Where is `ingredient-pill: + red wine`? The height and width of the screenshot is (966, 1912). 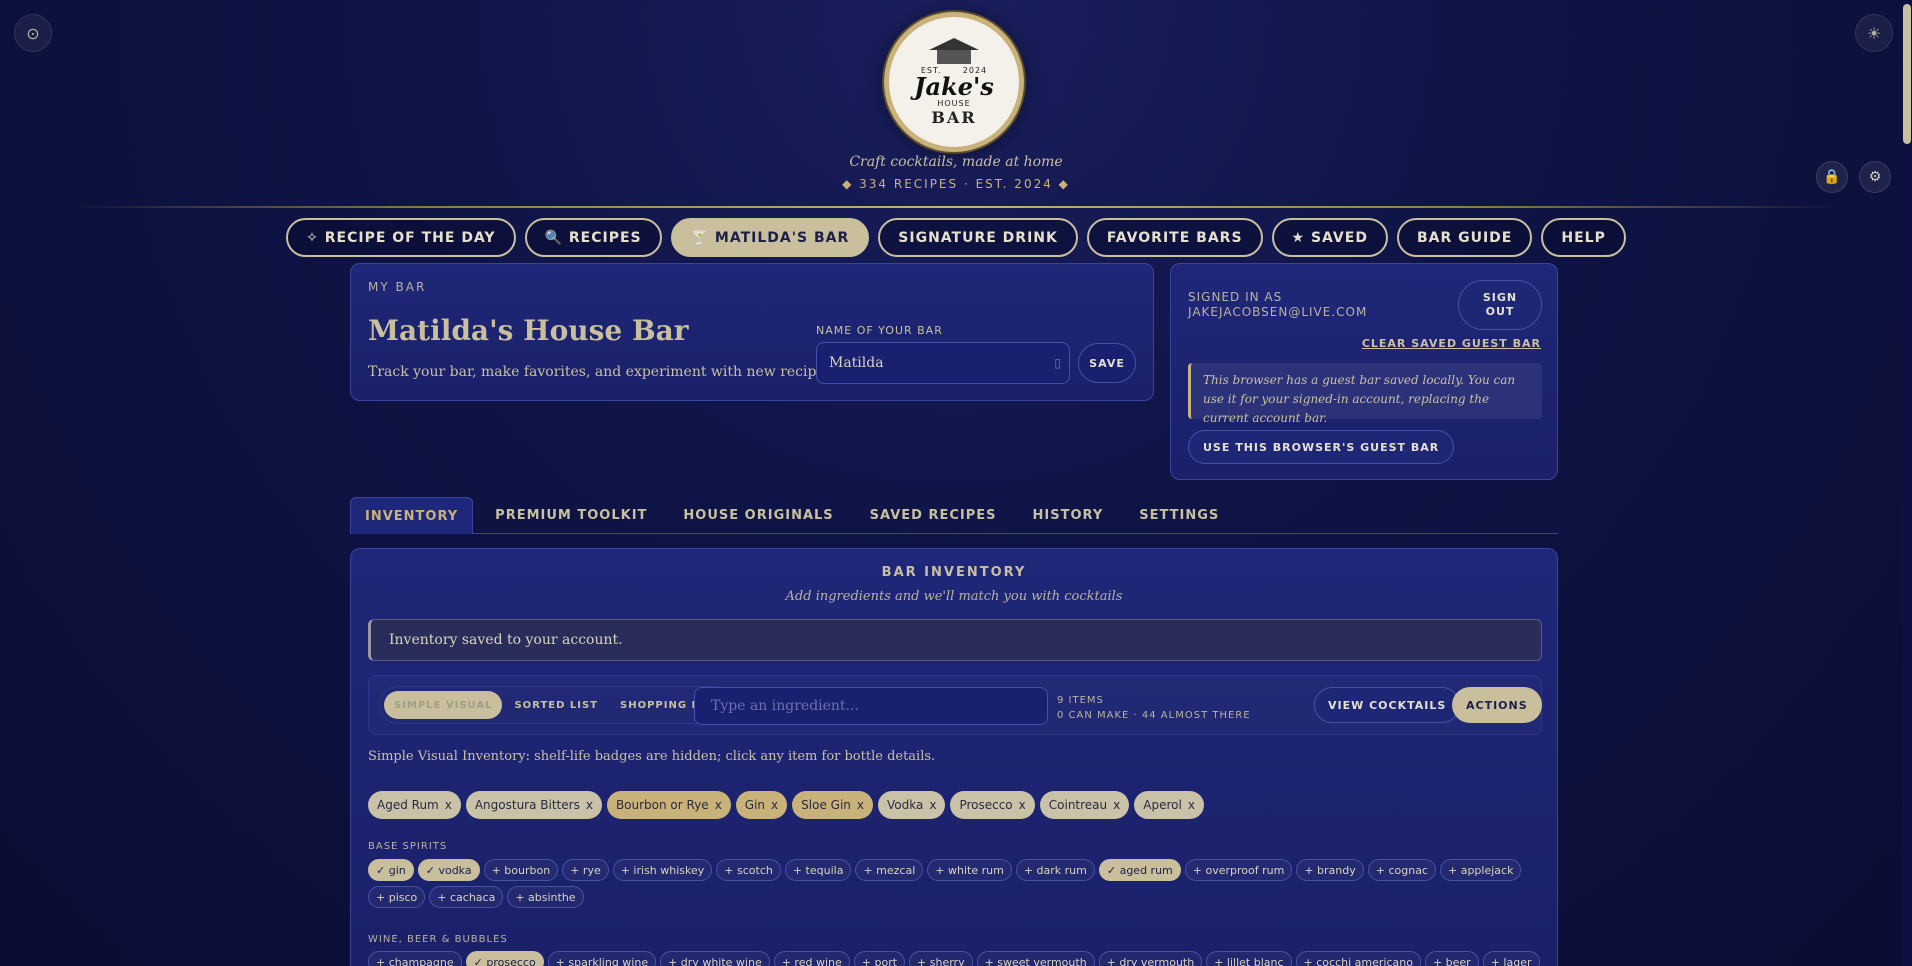 ingredient-pill: + red wine is located at coordinates (811, 958).